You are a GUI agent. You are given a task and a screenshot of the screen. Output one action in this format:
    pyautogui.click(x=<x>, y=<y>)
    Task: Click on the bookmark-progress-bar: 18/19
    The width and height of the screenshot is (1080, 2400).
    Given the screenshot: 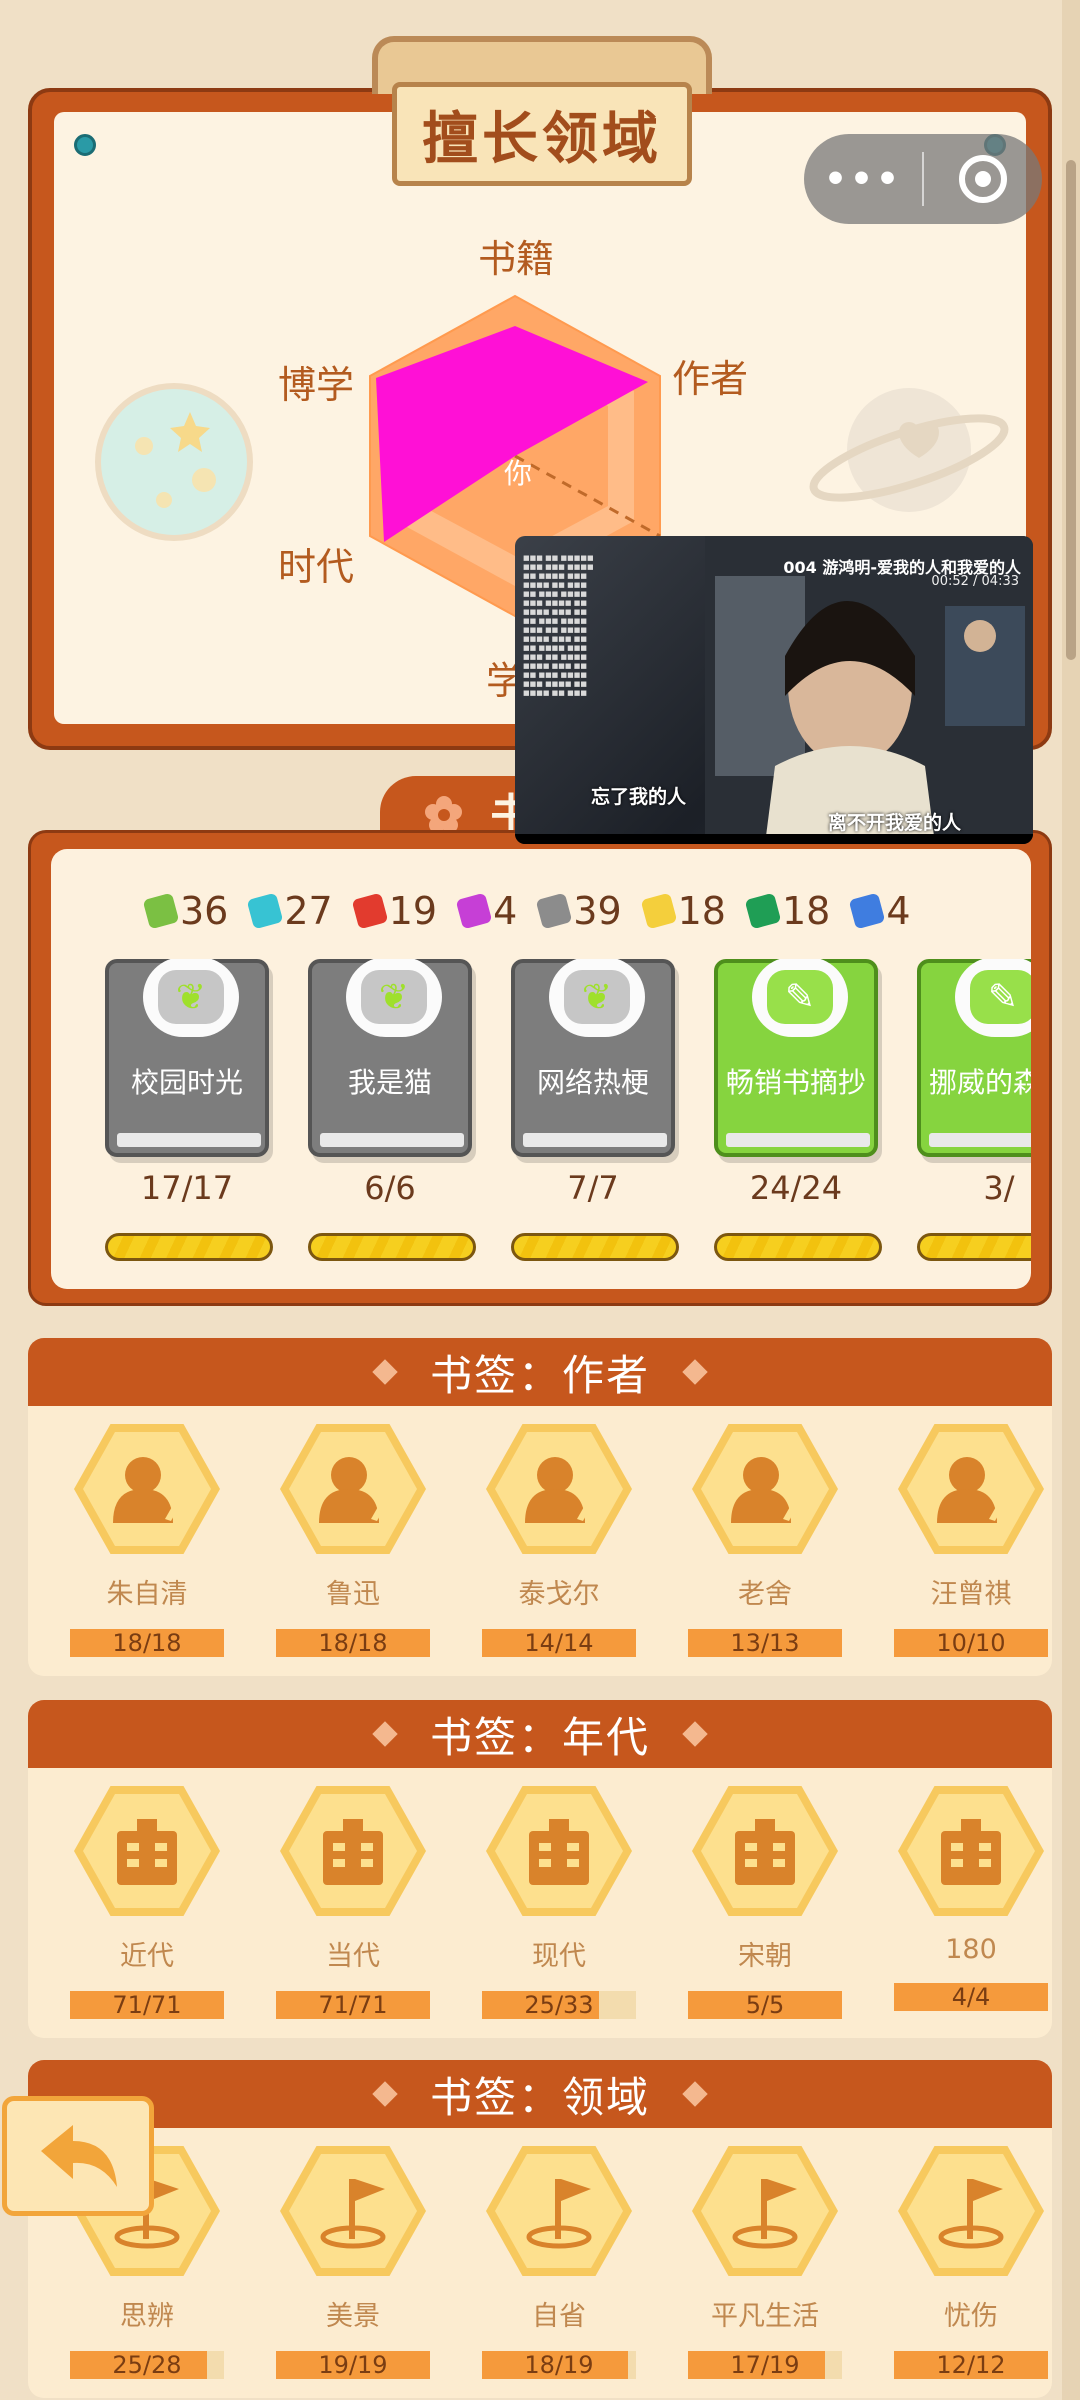 What is the action you would take?
    pyautogui.click(x=559, y=2365)
    